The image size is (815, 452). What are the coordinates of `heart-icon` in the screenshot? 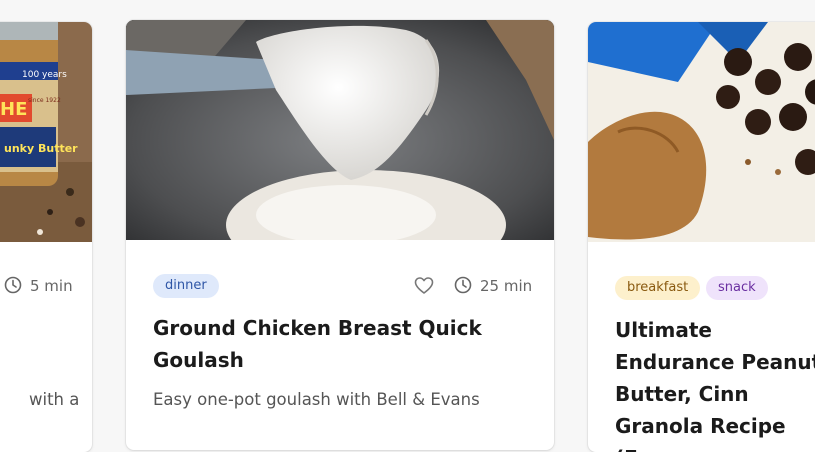 It's located at (424, 286).